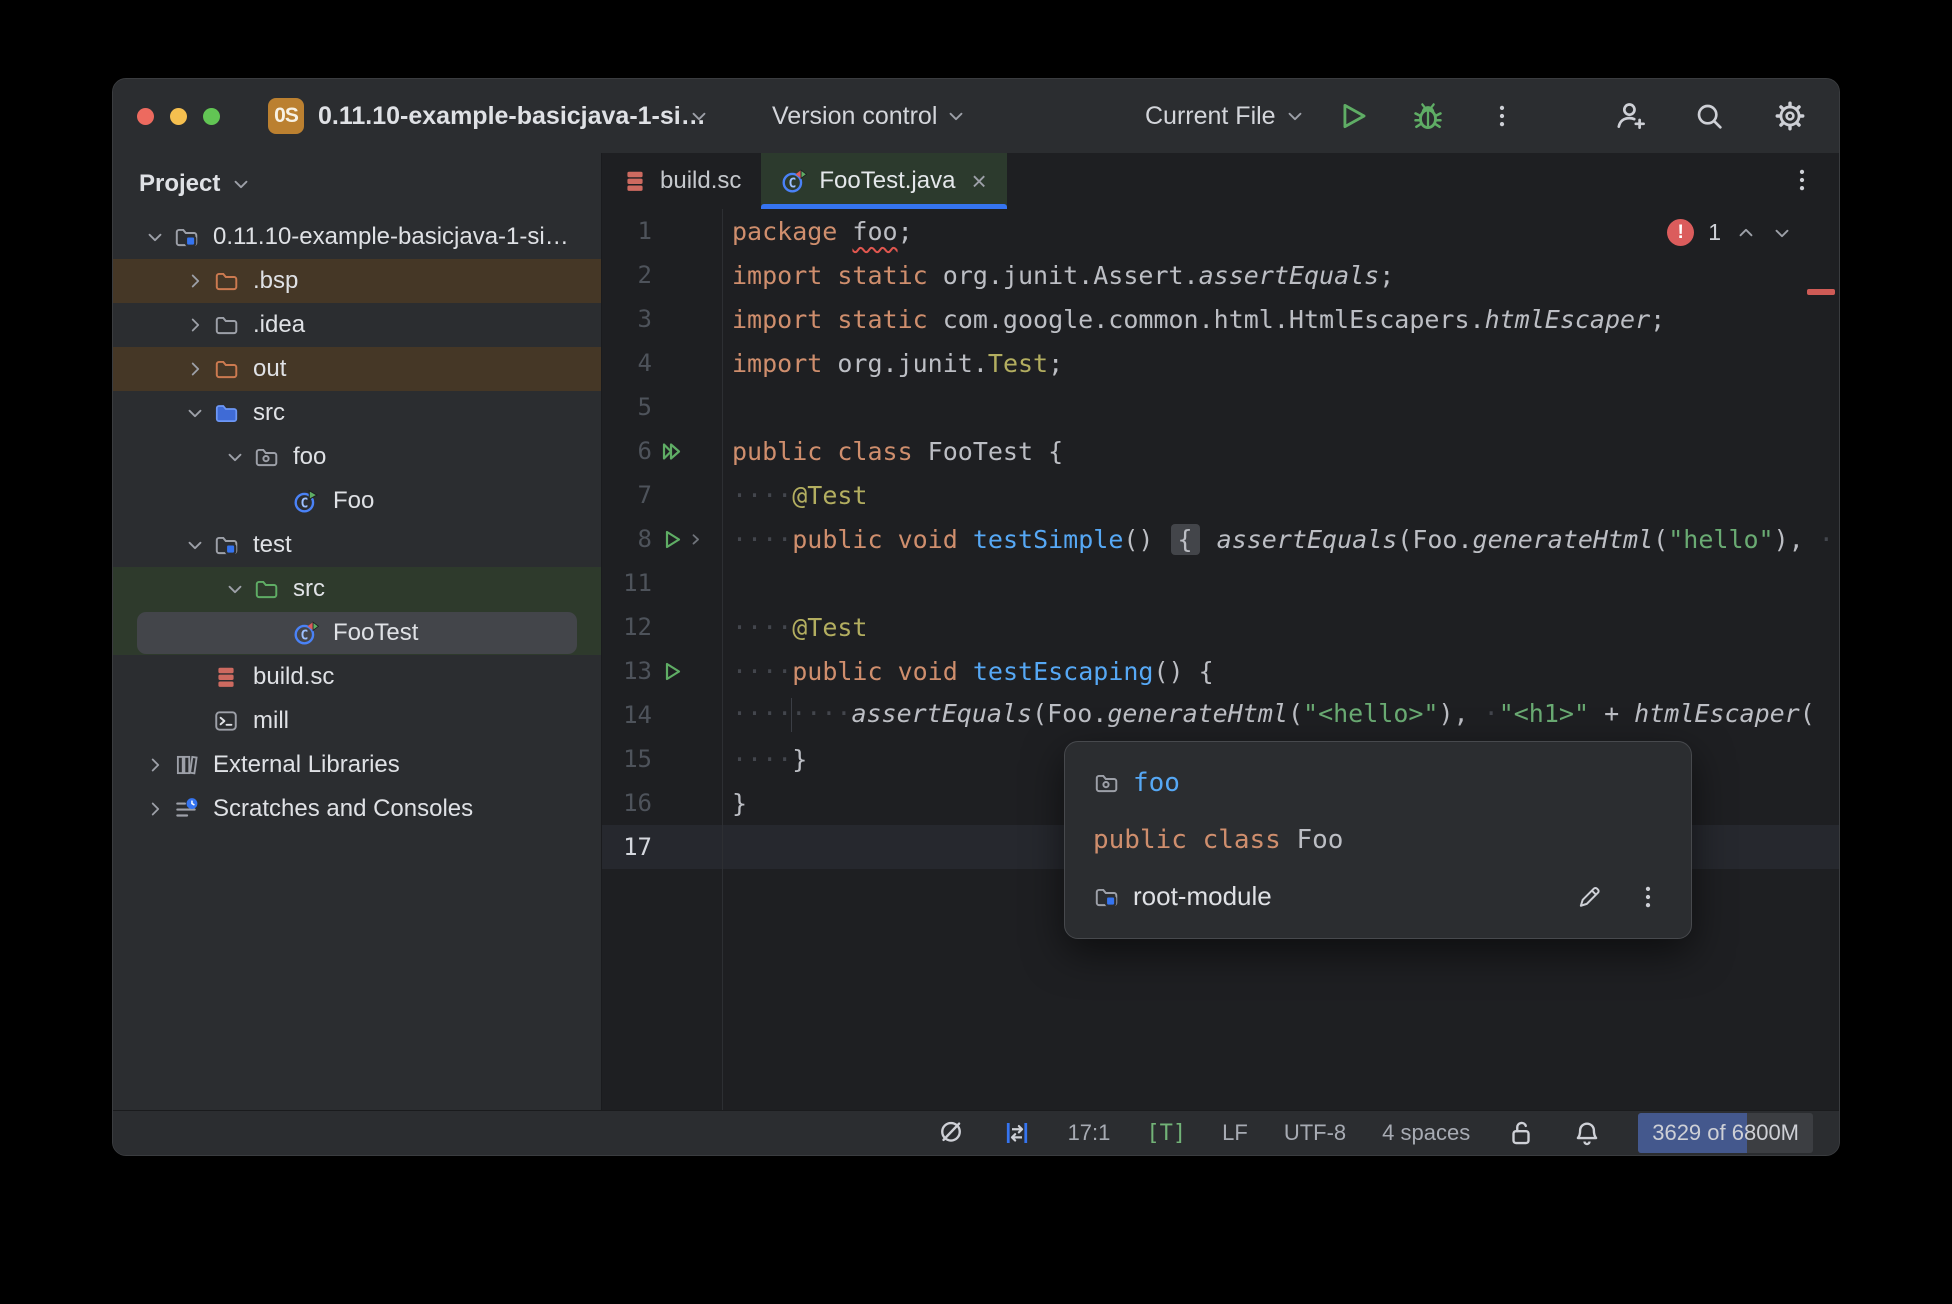  What do you see at coordinates (1220, 407) in the screenshot?
I see `code-line-5: 5` at bounding box center [1220, 407].